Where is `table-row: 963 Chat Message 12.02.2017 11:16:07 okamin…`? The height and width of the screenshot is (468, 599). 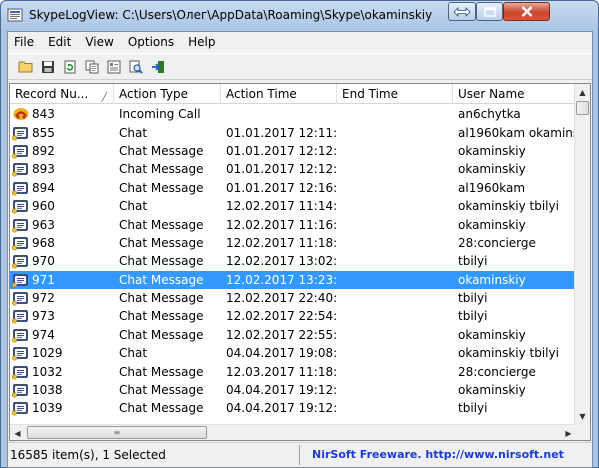
table-row: 963 Chat Message 12.02.2017 11:16:07 okamin… is located at coordinates (293, 224).